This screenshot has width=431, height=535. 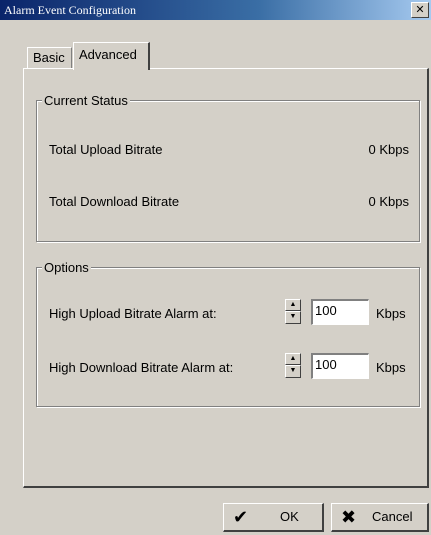 I want to click on ok-button-label: OK, so click(x=289, y=516).